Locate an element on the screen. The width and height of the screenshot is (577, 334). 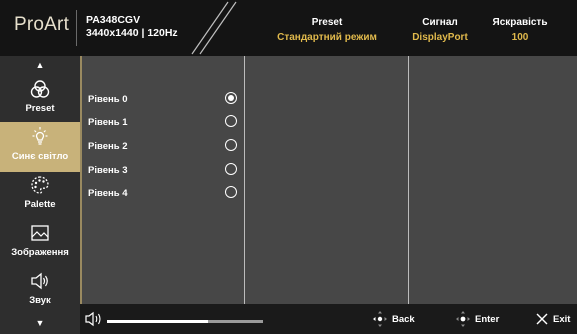
scroll-up-icon: ▲ is located at coordinates (40, 65).